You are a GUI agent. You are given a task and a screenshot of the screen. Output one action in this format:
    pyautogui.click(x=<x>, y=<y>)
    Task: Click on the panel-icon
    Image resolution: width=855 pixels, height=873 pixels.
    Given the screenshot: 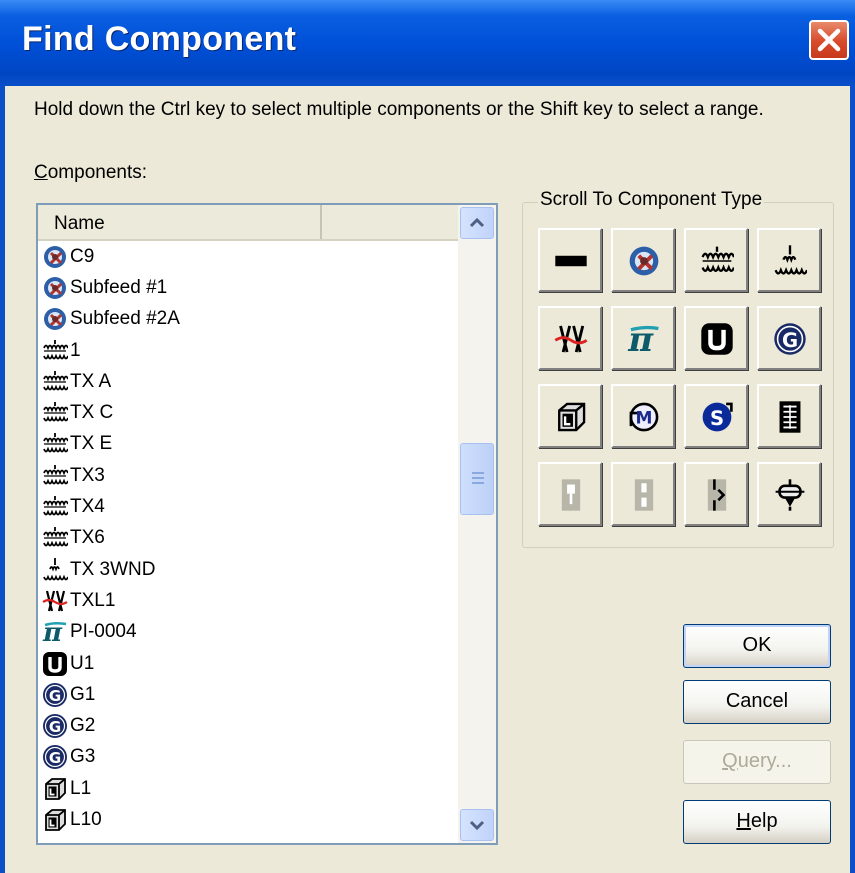 What is the action you would take?
    pyautogui.click(x=790, y=417)
    